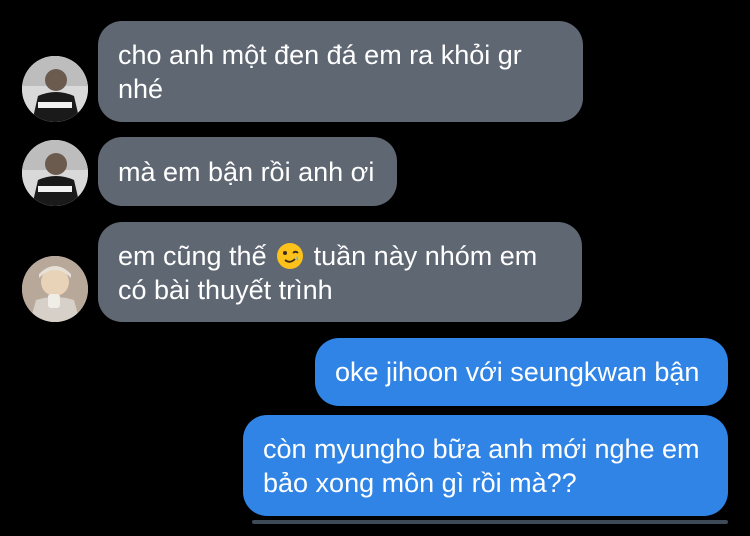  Describe the element at coordinates (481, 449) in the screenshot. I see `message-text: còn myungho bữa anh mới nghe em` at that location.